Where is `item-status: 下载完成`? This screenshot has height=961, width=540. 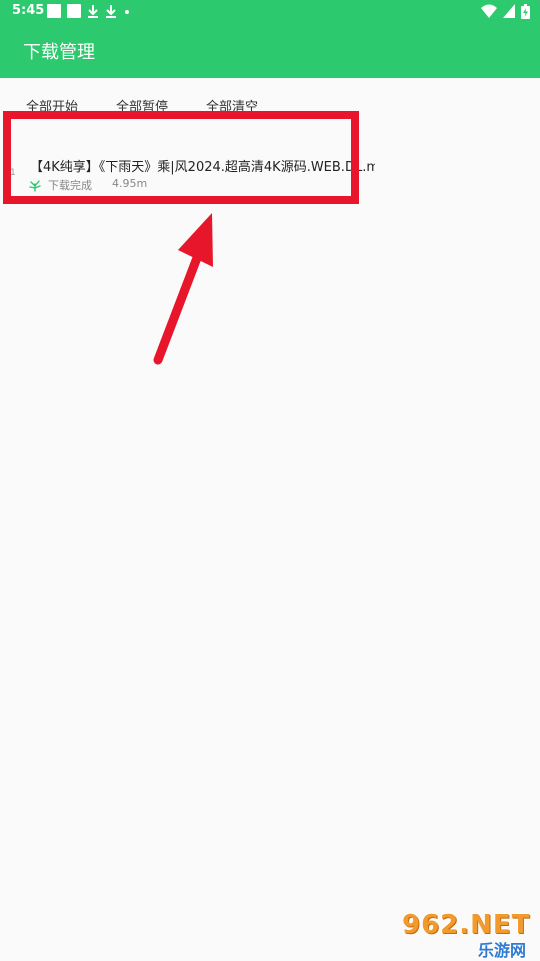
item-status: 下载完成 is located at coordinates (70, 185).